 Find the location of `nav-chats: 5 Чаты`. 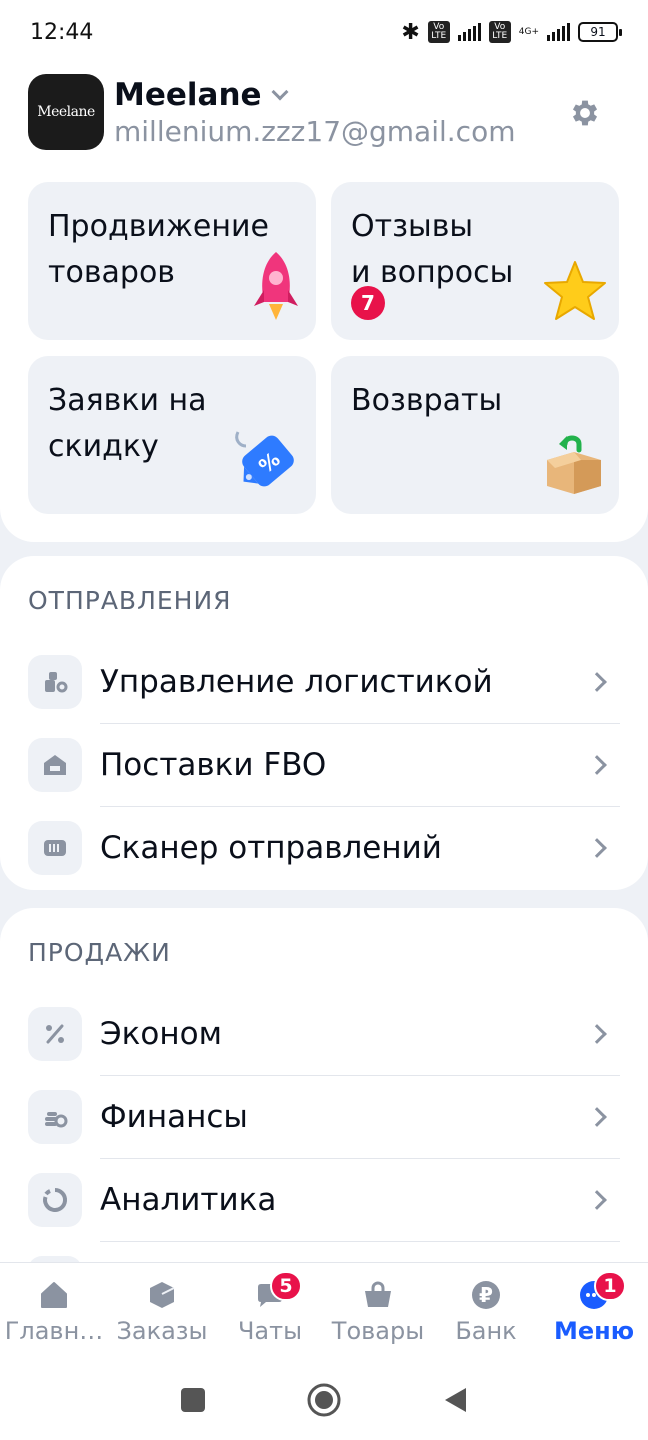

nav-chats: 5 Чаты is located at coordinates (270, 1313).